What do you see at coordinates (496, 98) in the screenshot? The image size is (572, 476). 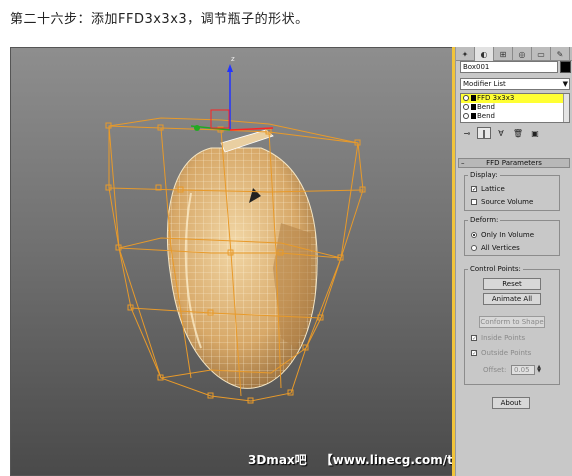 I see `stack-item-label: FFD 3x3x3` at bounding box center [496, 98].